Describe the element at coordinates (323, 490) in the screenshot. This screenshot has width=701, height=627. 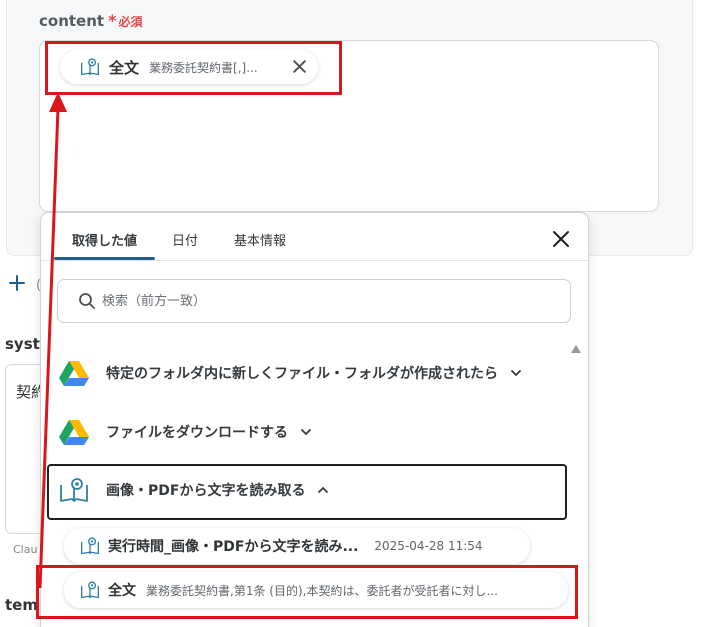
I see `chevron-up-icon` at that location.